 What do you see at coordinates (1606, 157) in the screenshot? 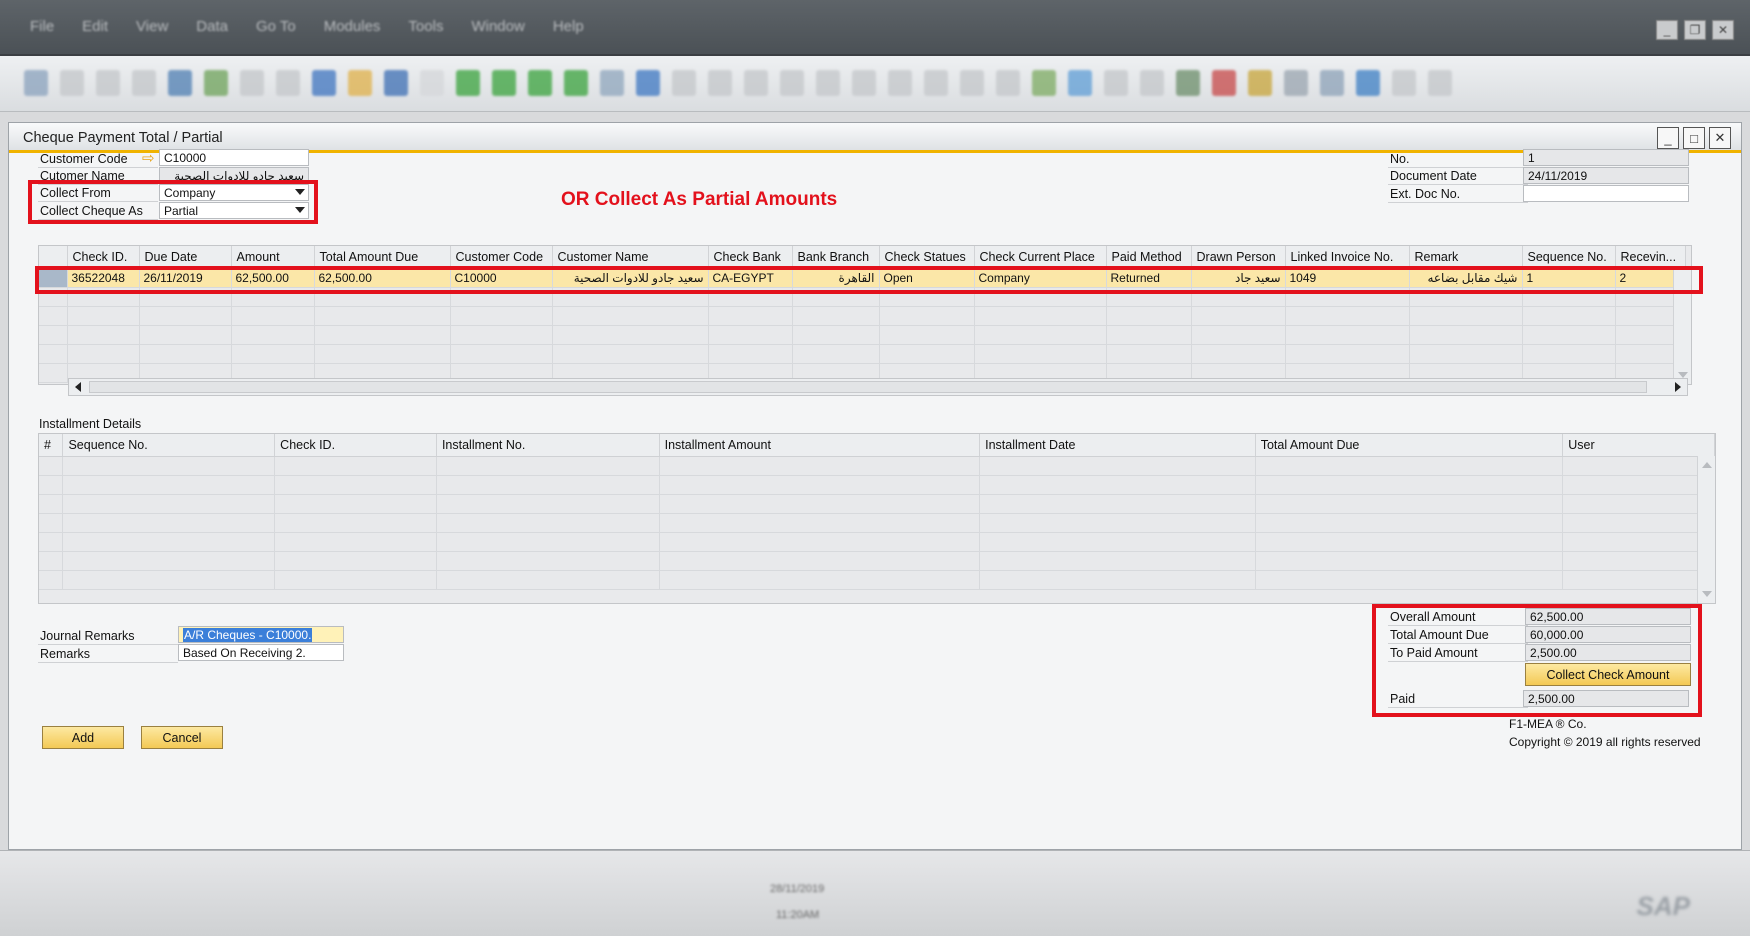
I see `doc-number-field: 1` at bounding box center [1606, 157].